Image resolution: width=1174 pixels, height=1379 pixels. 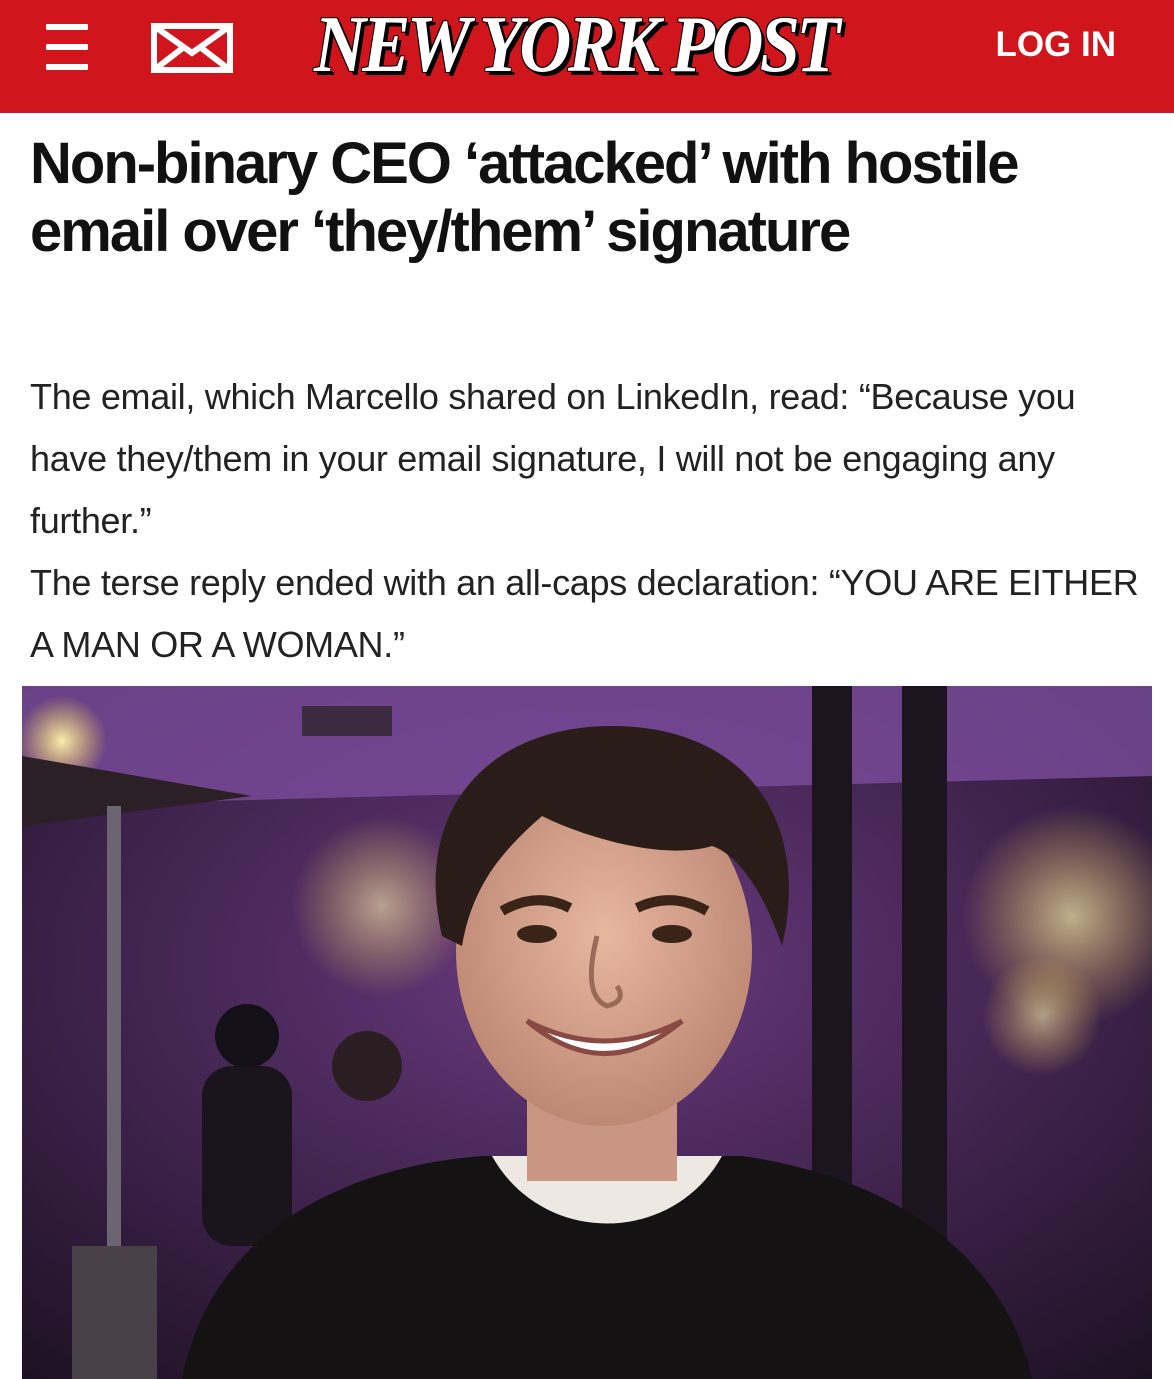 I want to click on site-header: NEW YORK POST LOG IN, so click(x=587, y=56).